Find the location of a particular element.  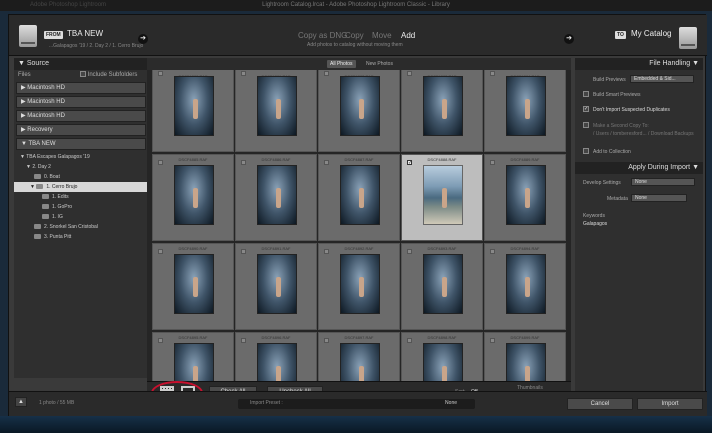

dest-arrow-icon: ➔ is located at coordinates (569, 39).